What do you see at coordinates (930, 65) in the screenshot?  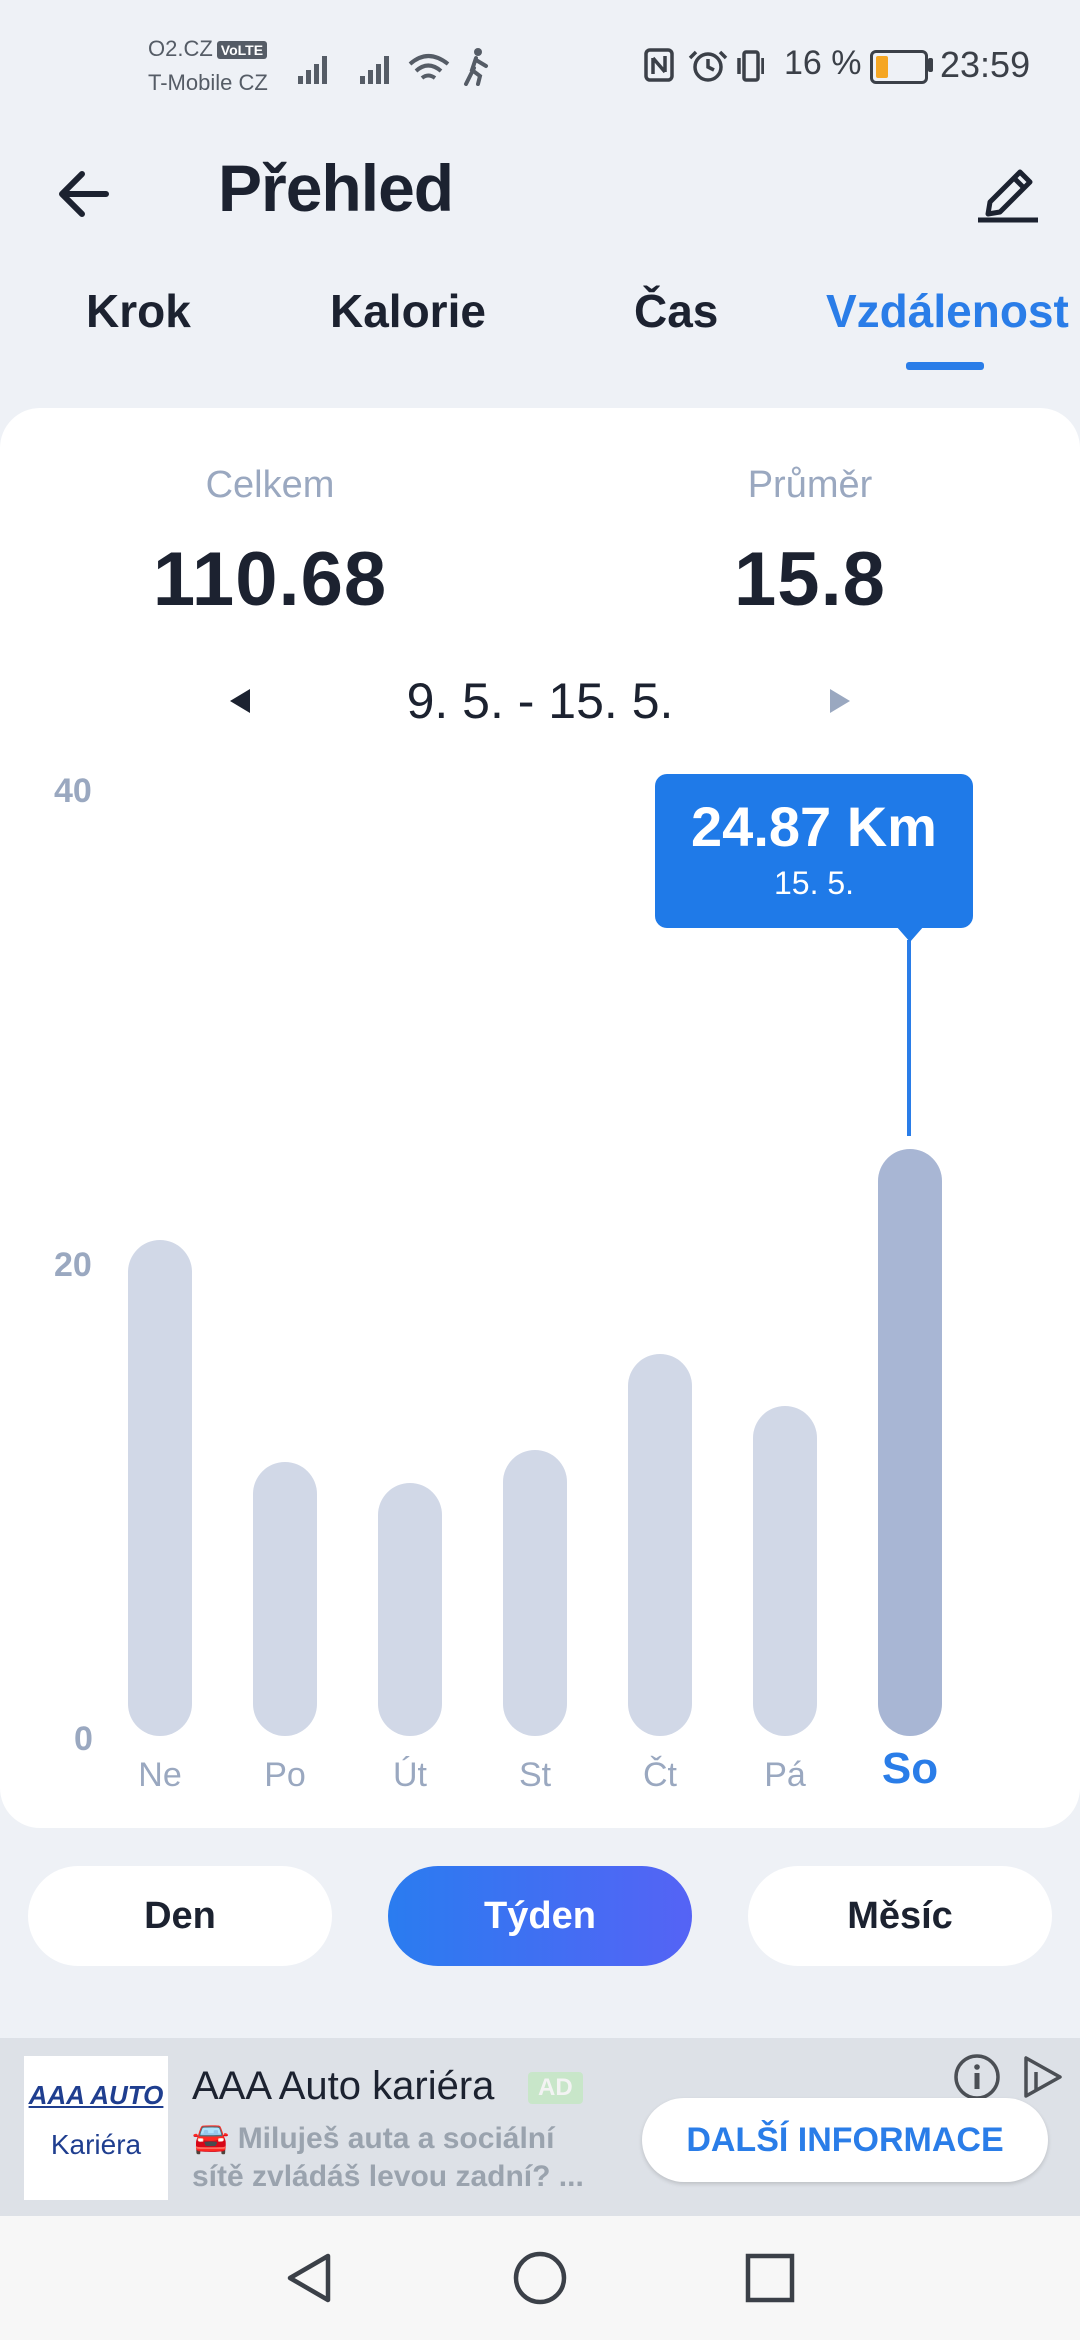 I see `battery-tip` at bounding box center [930, 65].